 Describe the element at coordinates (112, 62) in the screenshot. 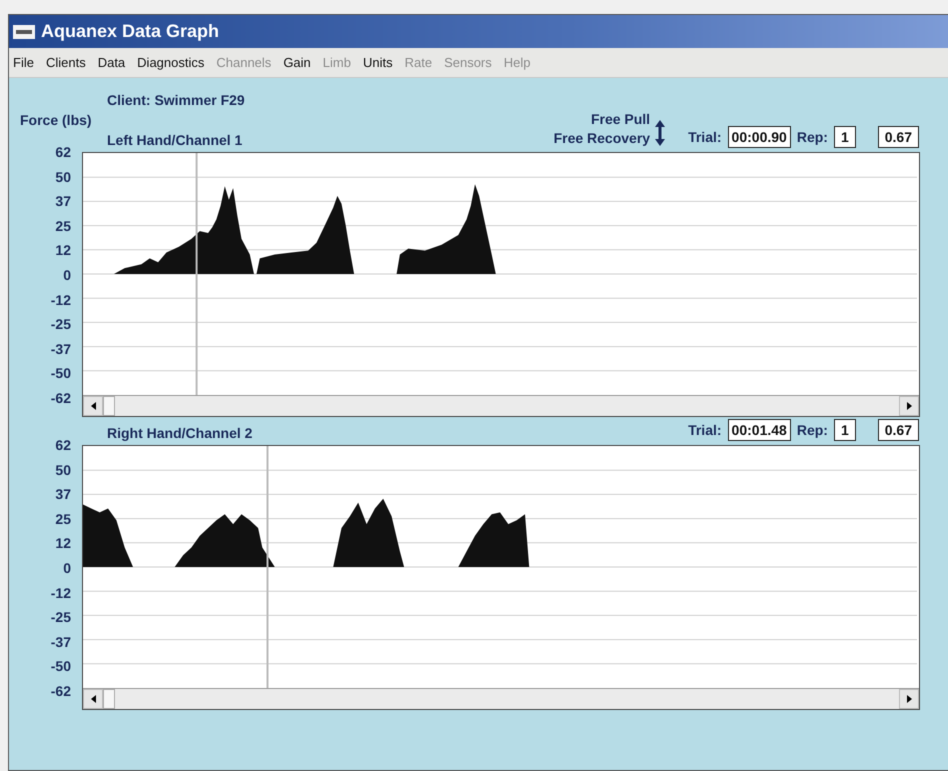

I see `menu-item: Data` at that location.